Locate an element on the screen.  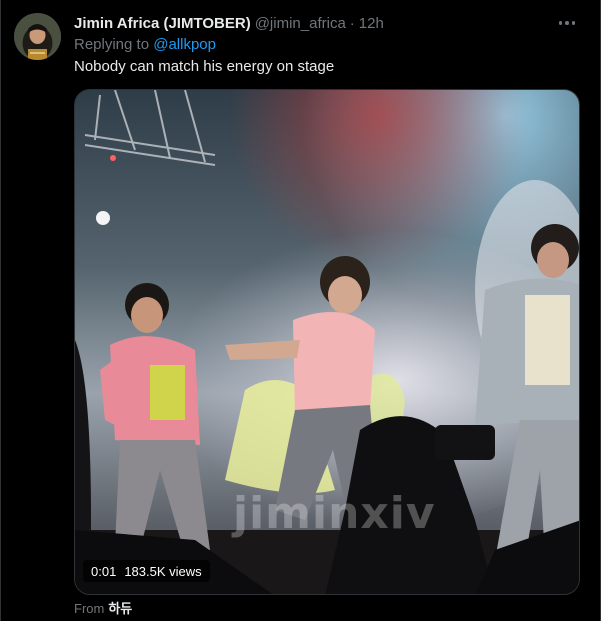
avatar is located at coordinates (37, 36).